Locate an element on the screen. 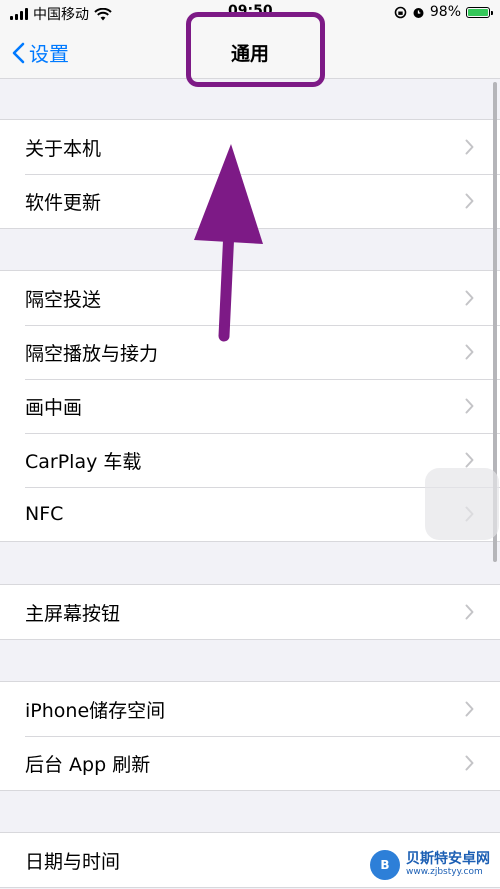 This screenshot has width=500, height=889. watermark-logo-icon: B is located at coordinates (385, 865).